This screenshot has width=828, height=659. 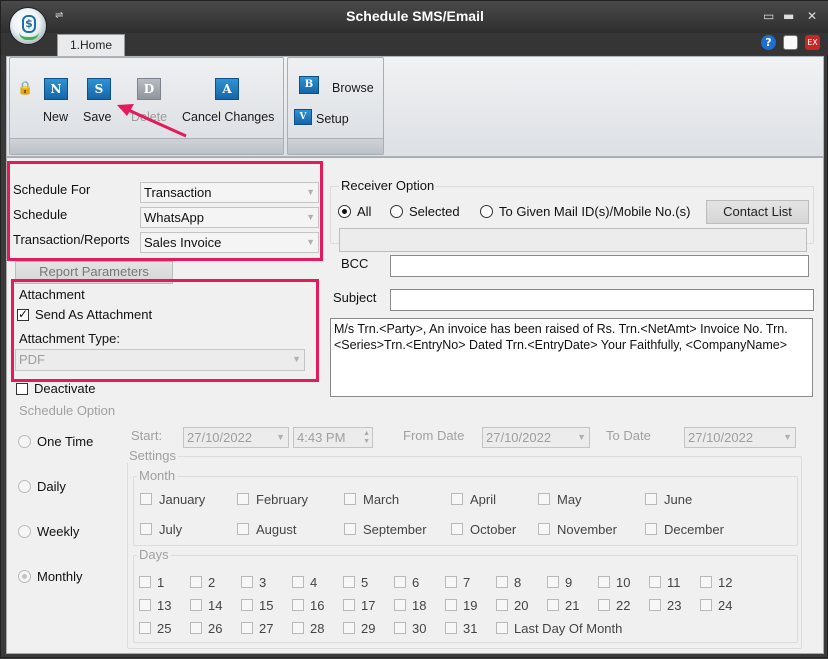 What do you see at coordinates (28, 26) in the screenshot?
I see `app-logo: $` at bounding box center [28, 26].